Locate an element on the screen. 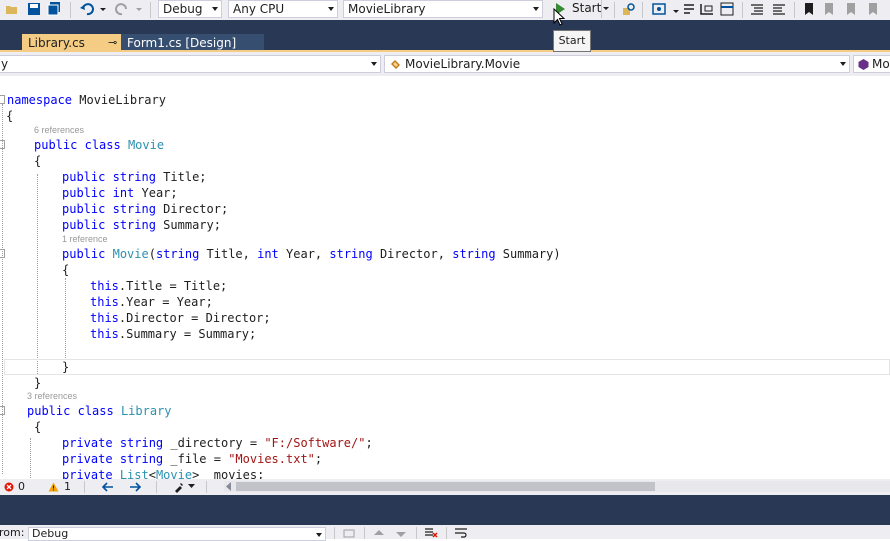 This screenshot has width=890, height=541. save-icon is located at coordinates (34, 9).